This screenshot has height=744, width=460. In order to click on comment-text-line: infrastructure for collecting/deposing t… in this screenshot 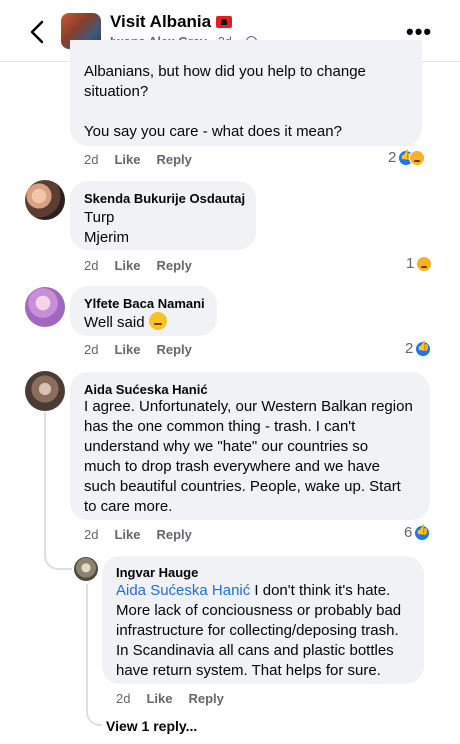, I will do `click(257, 630)`.